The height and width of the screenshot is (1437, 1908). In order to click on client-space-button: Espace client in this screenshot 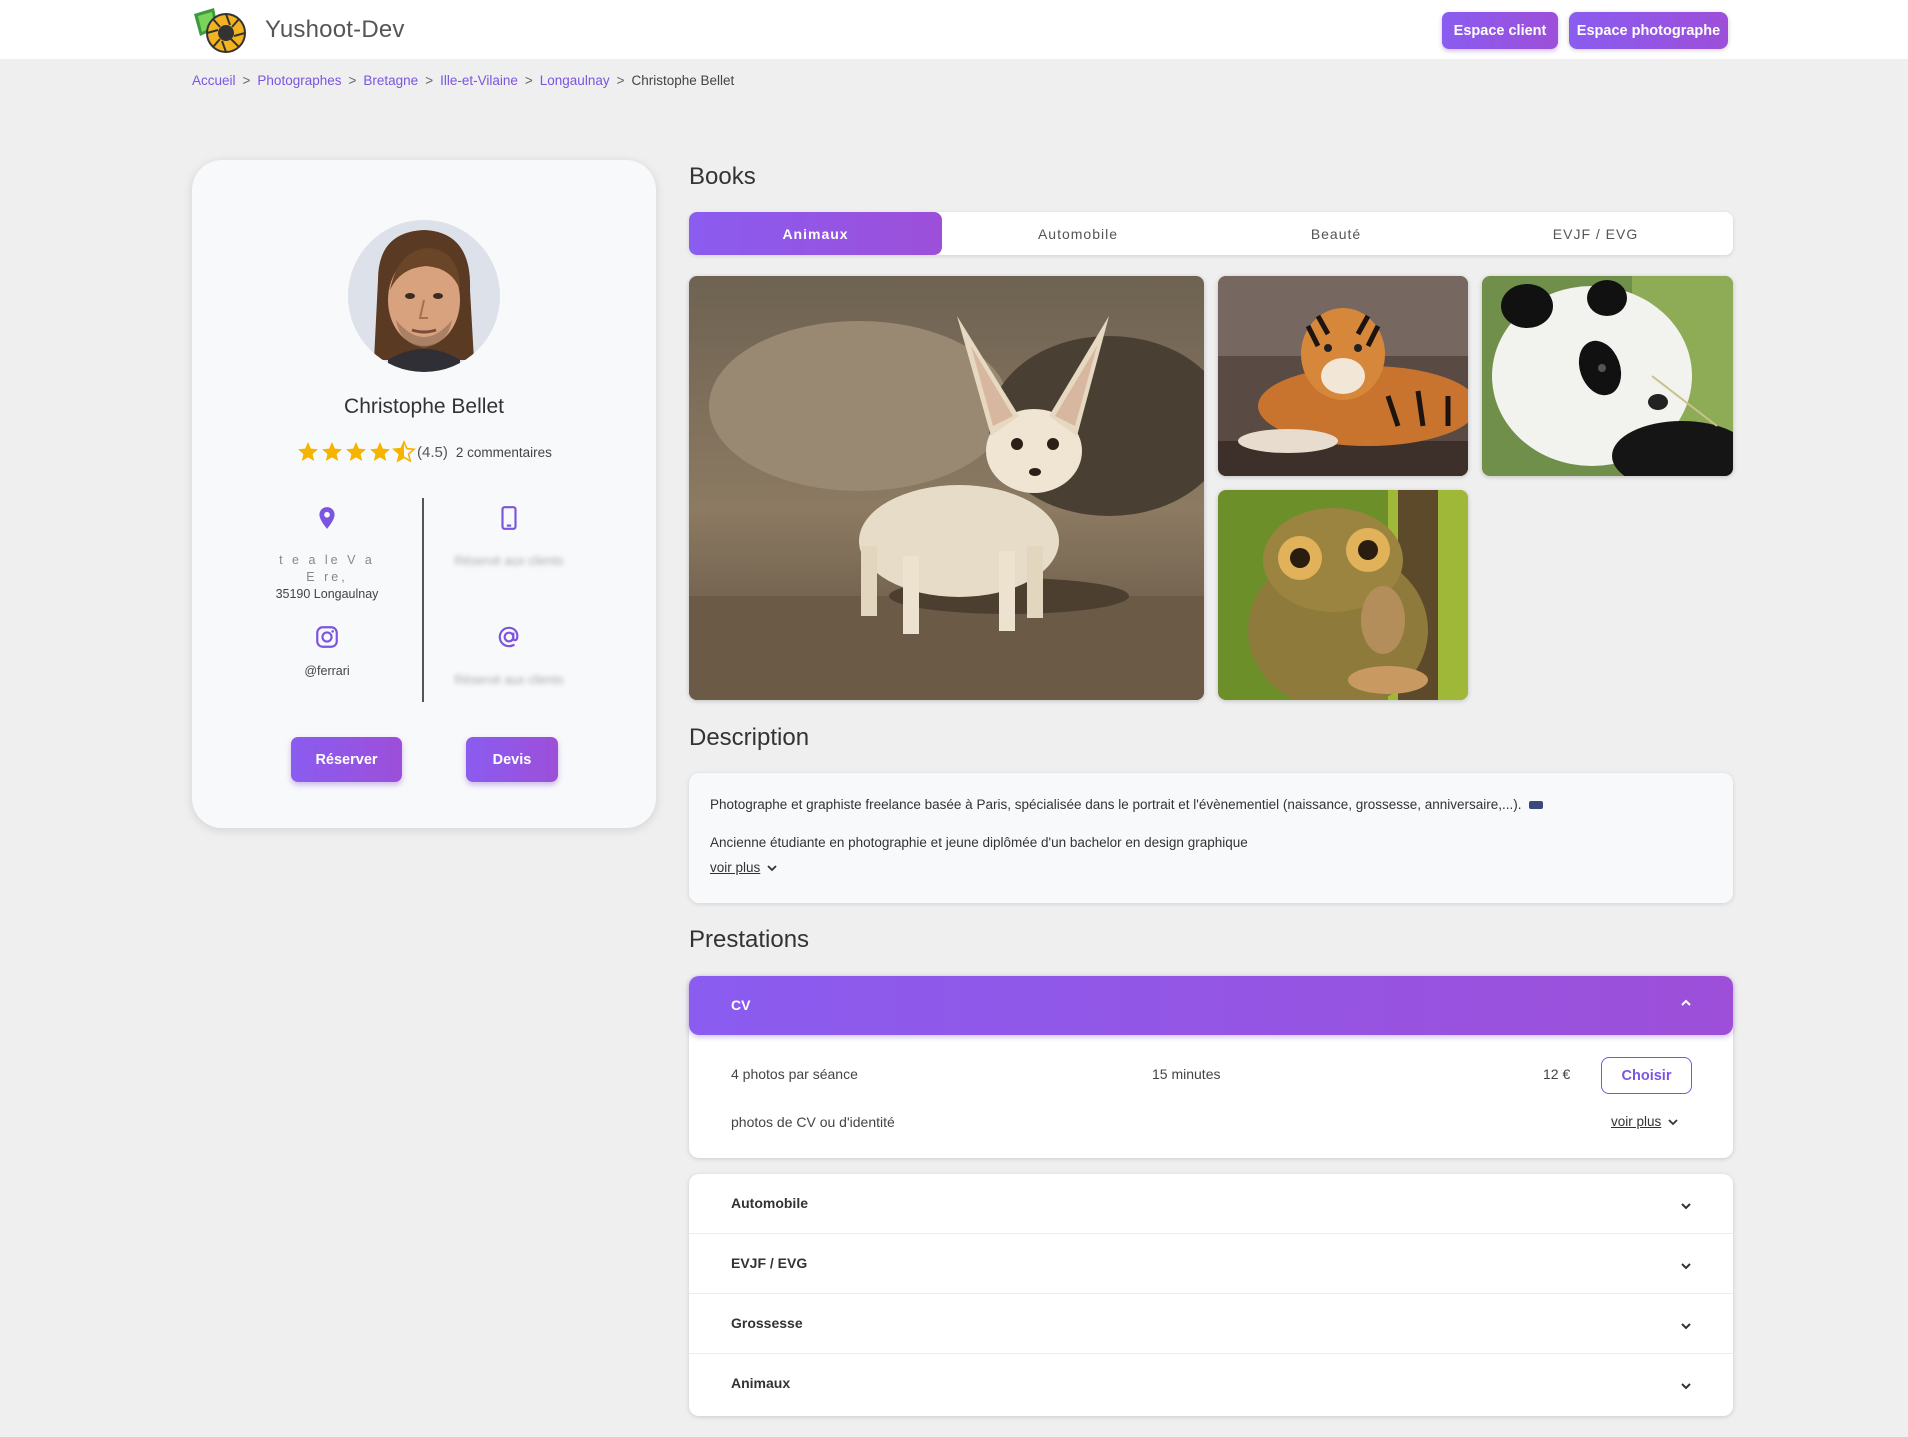, I will do `click(1500, 30)`.